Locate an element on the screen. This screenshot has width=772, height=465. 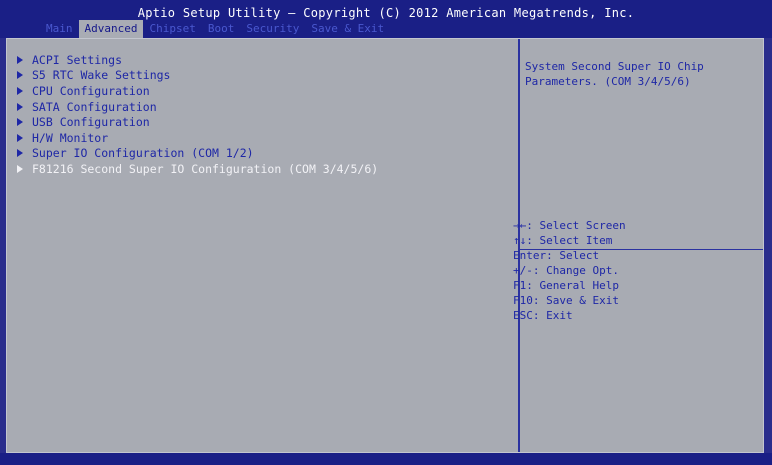
menu-item-hw-monitor: H/W Monitor is located at coordinates (197, 138).